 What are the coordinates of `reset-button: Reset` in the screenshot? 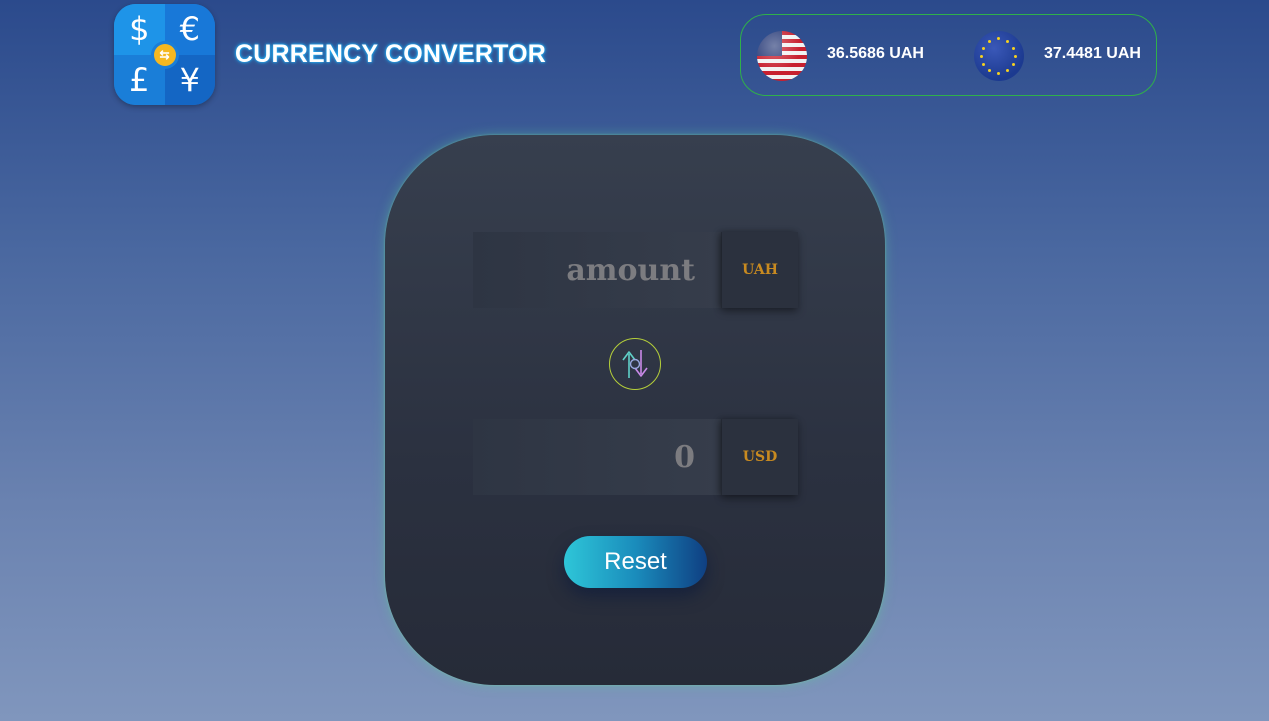 It's located at (635, 562).